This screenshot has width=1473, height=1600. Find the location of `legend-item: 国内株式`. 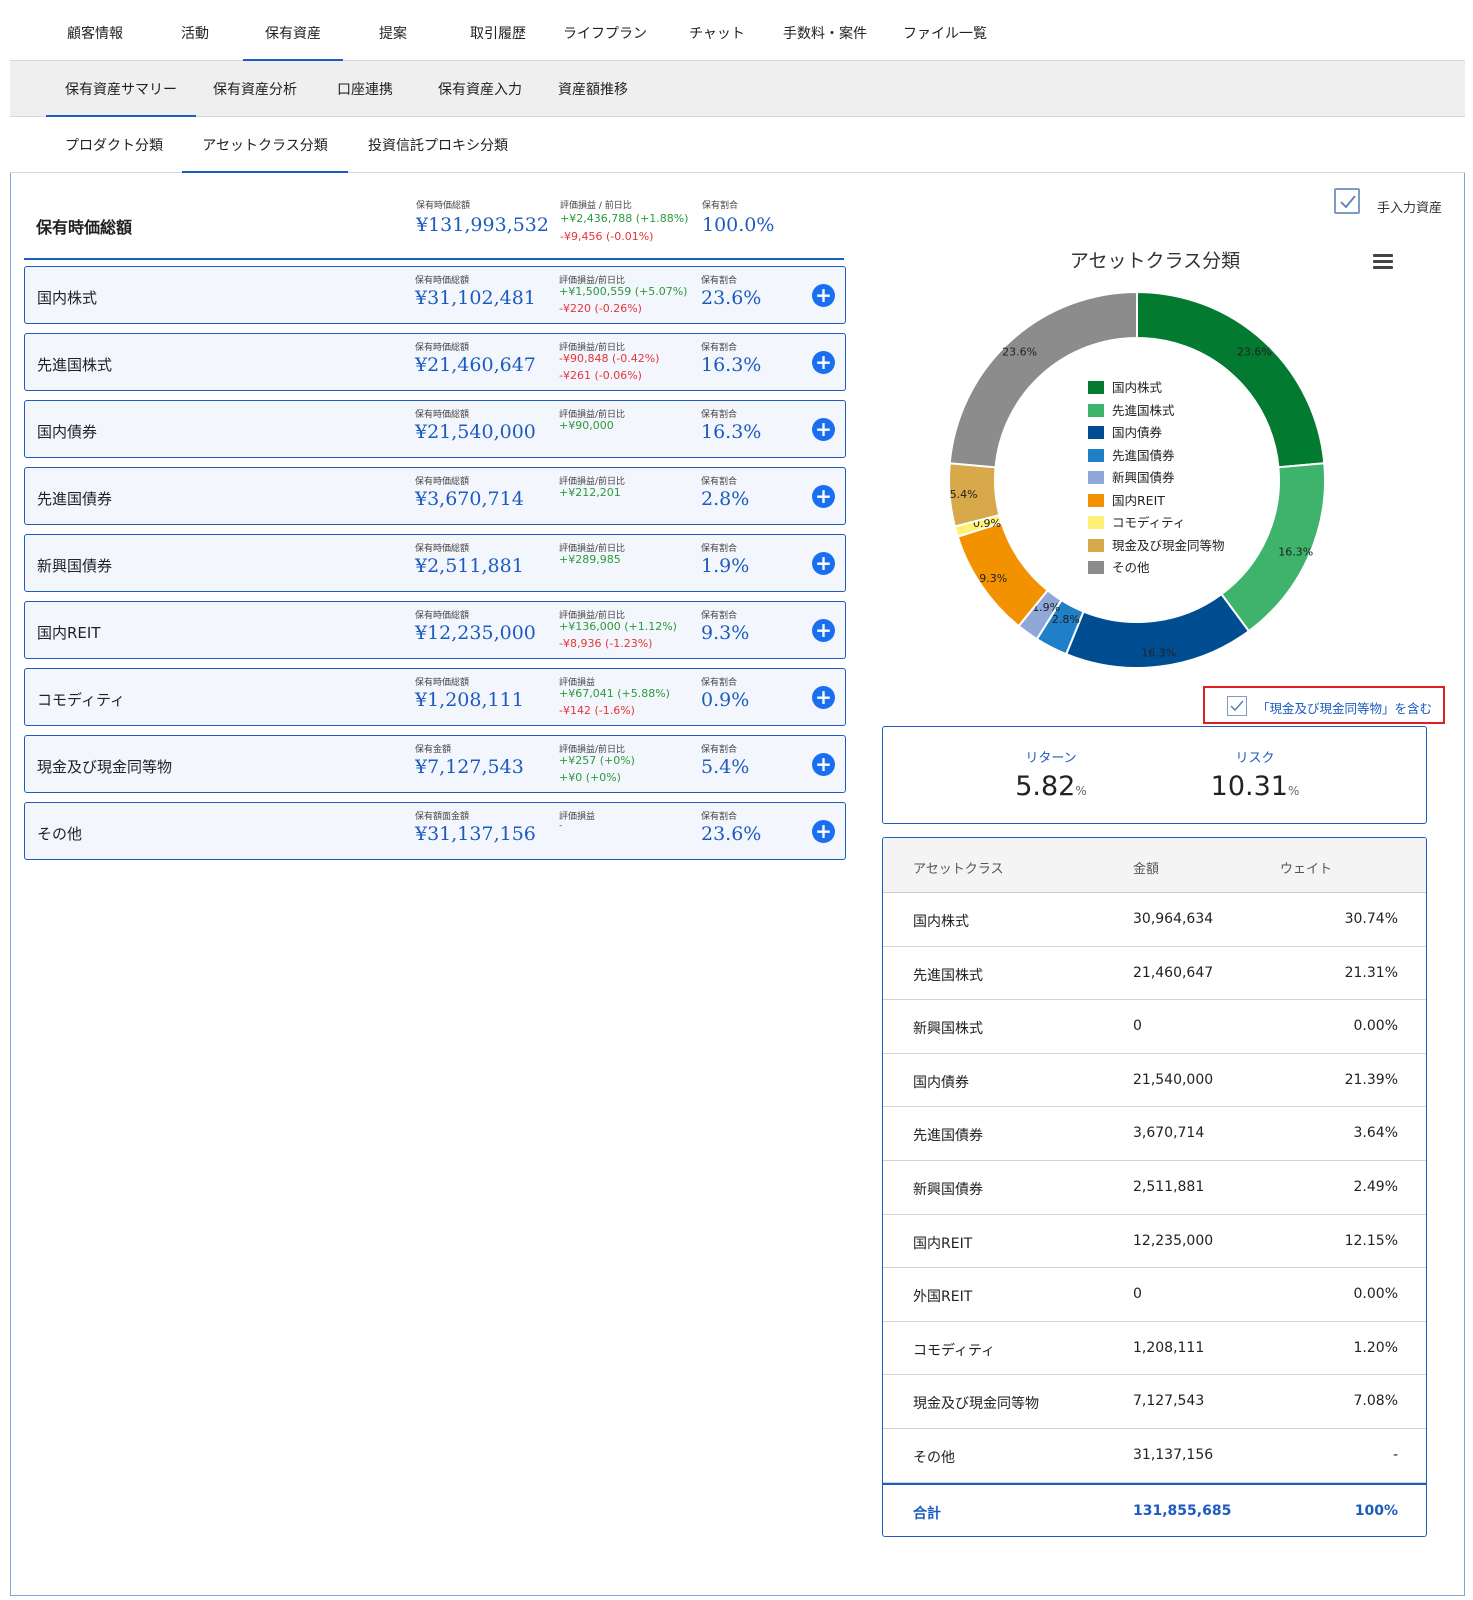

legend-item: 国内株式 is located at coordinates (1156, 391).